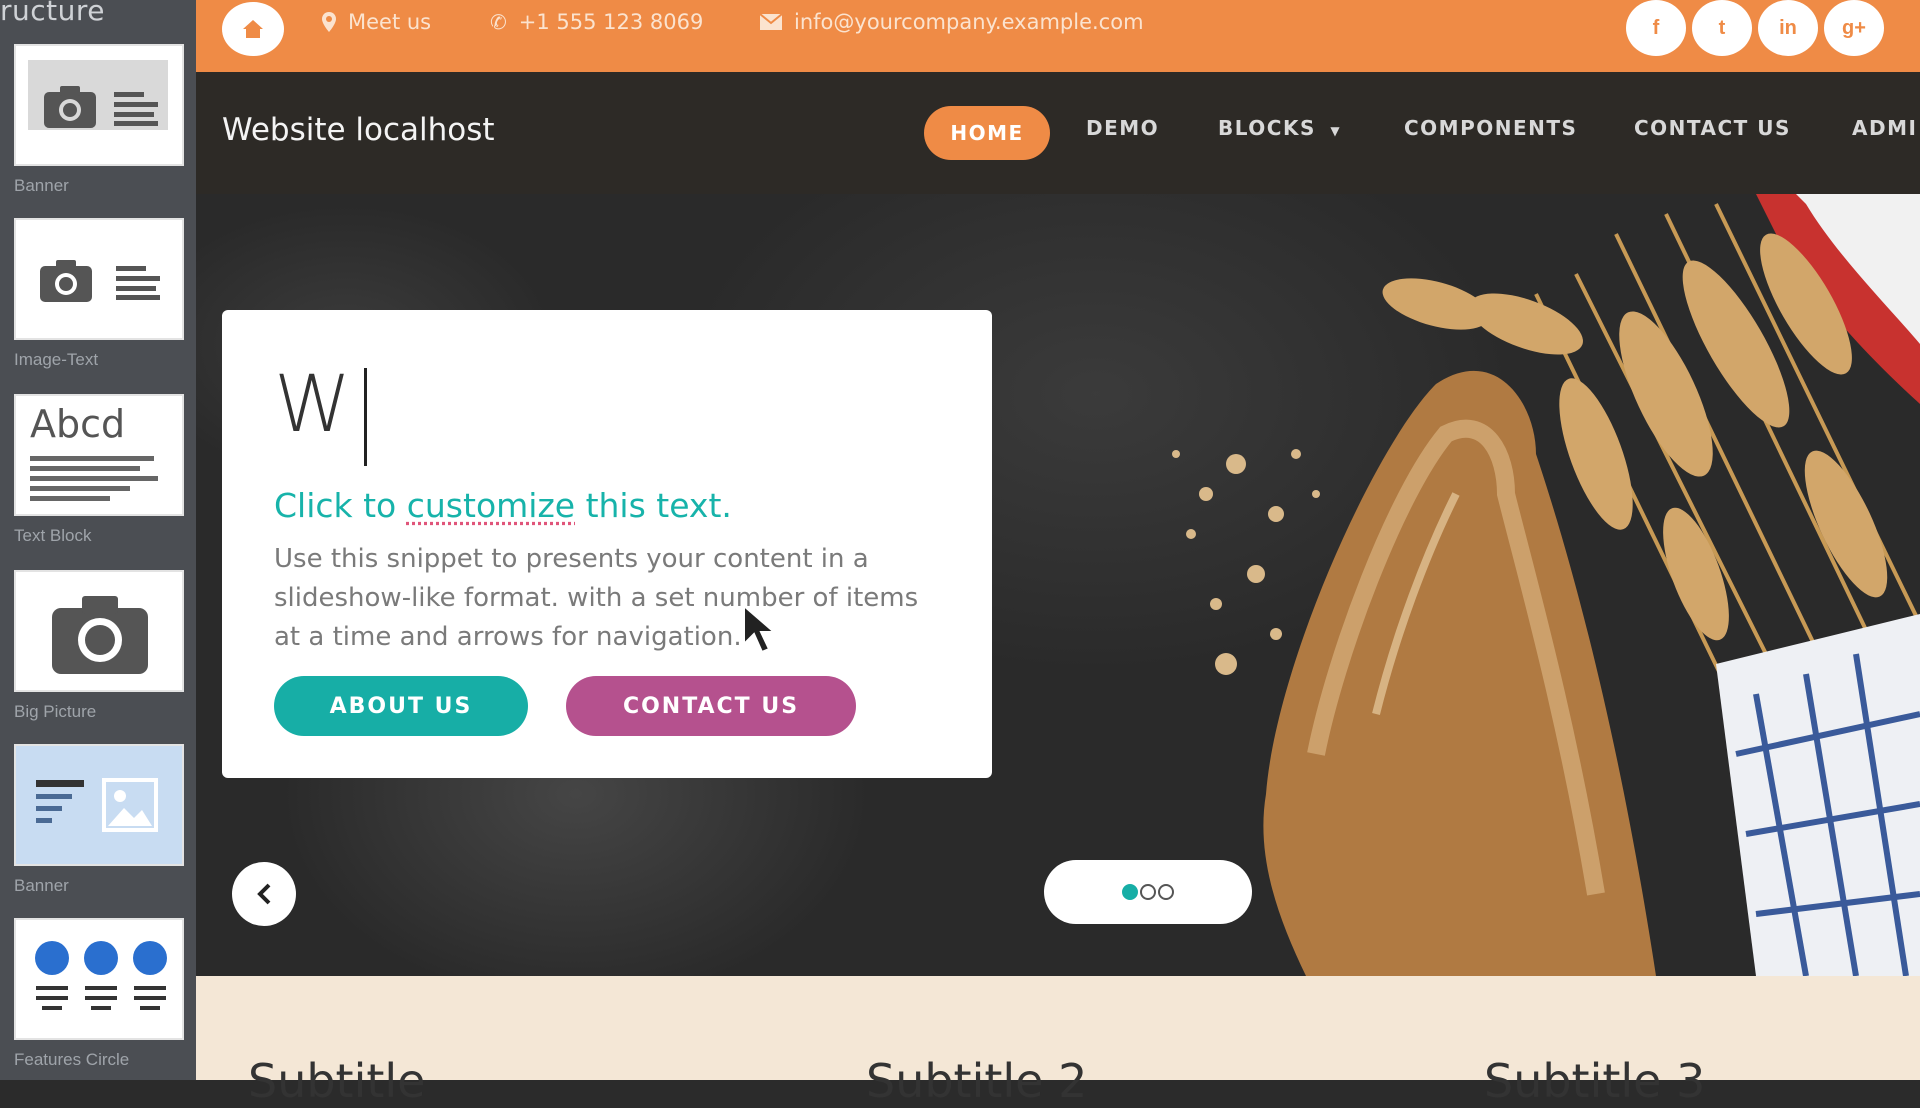 The image size is (1920, 1108). I want to click on snippet-image-text: Image-Text, so click(99, 294).